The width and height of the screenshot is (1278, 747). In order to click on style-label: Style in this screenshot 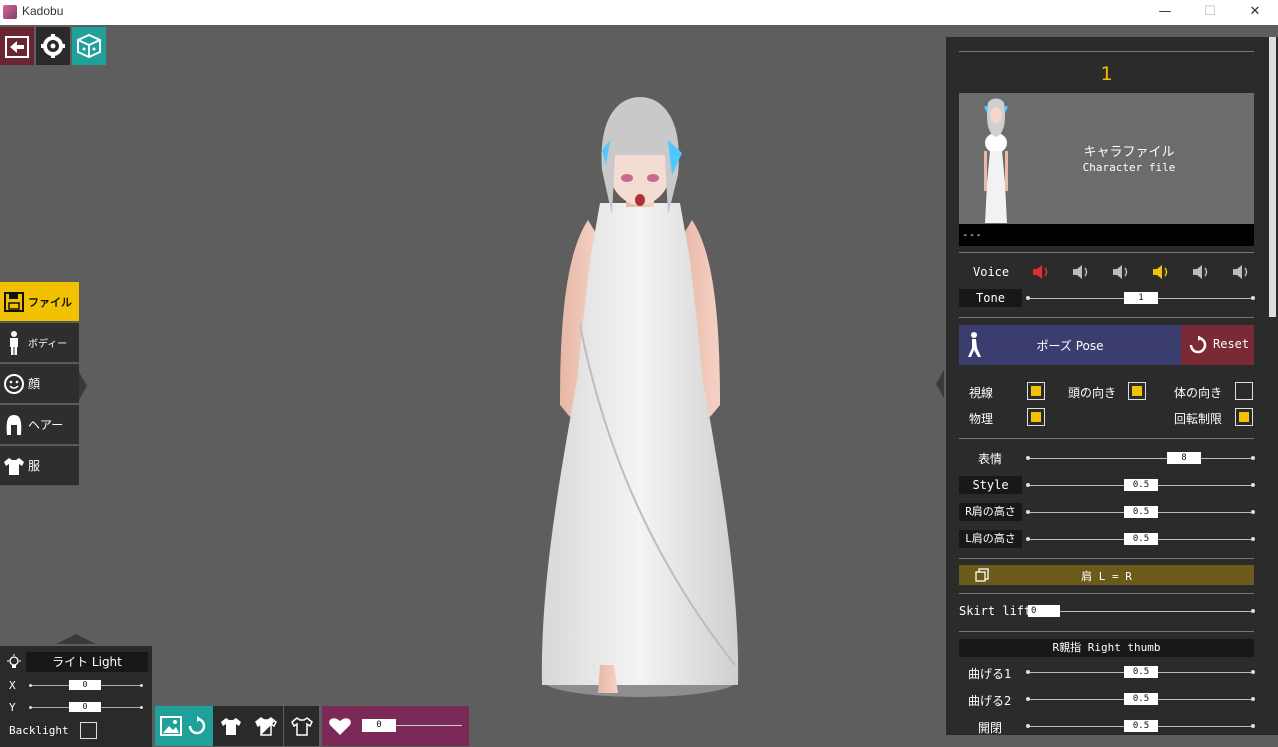, I will do `click(990, 485)`.